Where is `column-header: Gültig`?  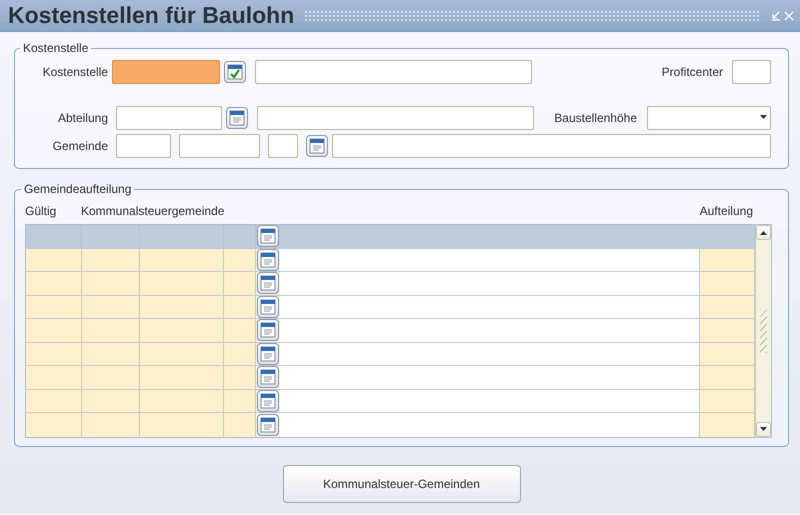
column-header: Gültig is located at coordinates (41, 211).